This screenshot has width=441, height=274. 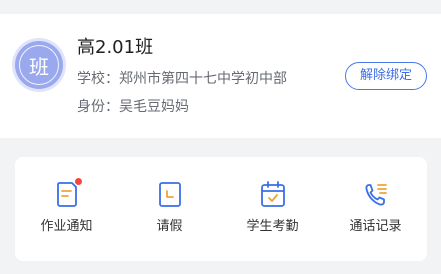 What do you see at coordinates (169, 226) in the screenshot?
I see `function-label: 请假` at bounding box center [169, 226].